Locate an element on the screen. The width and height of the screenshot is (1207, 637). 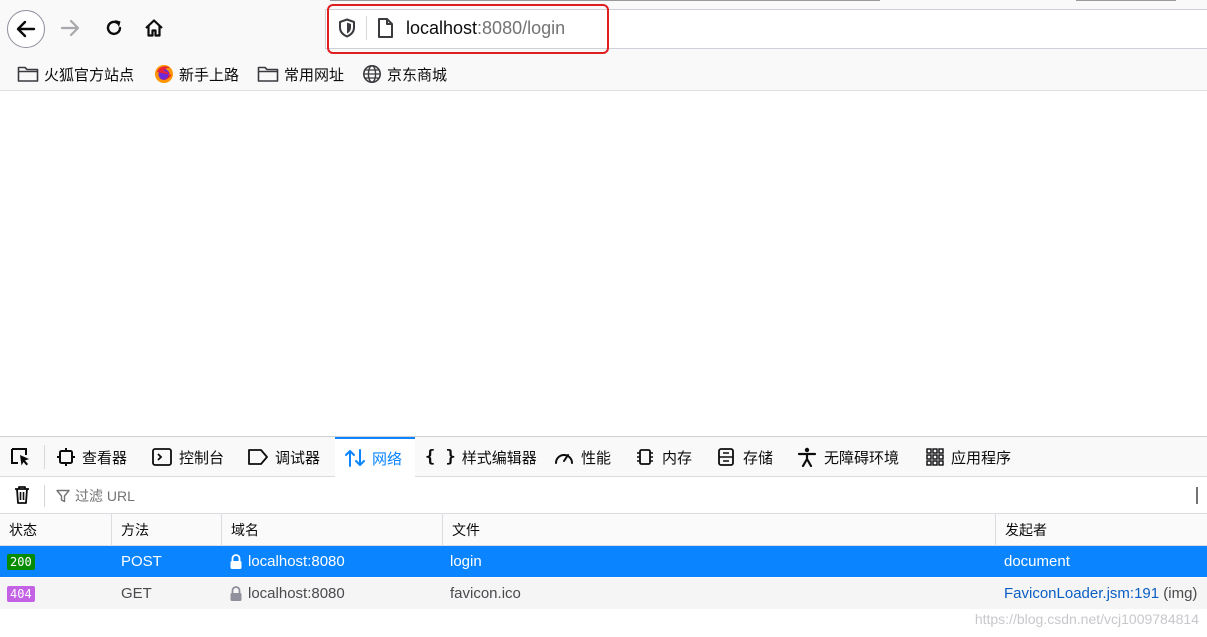
initiator-text: document is located at coordinates (1037, 561).